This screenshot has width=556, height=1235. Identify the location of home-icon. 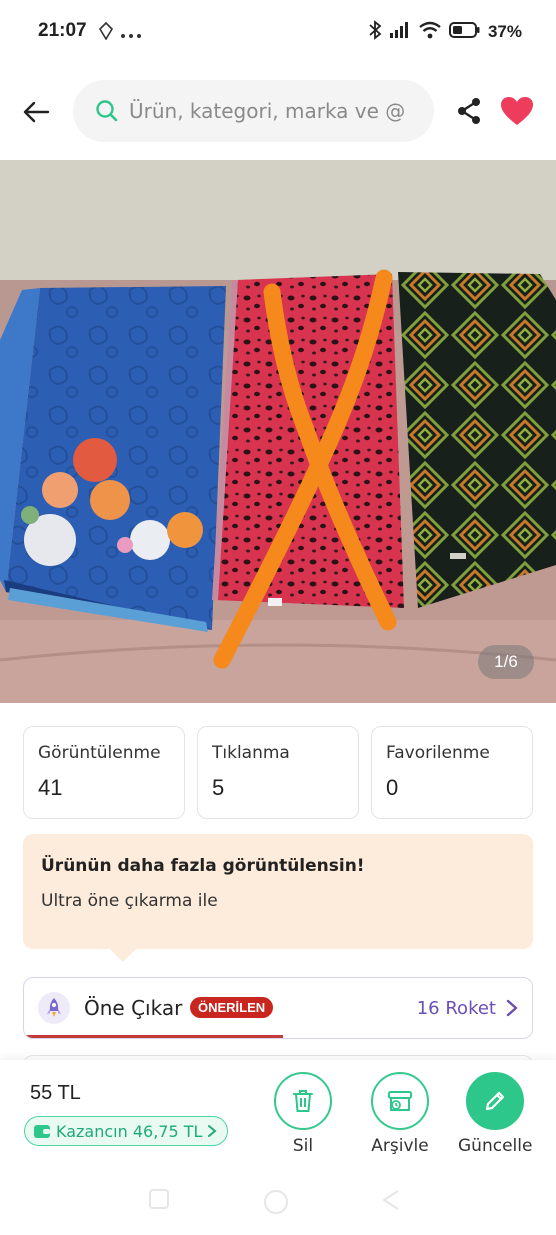
(276, 1202).